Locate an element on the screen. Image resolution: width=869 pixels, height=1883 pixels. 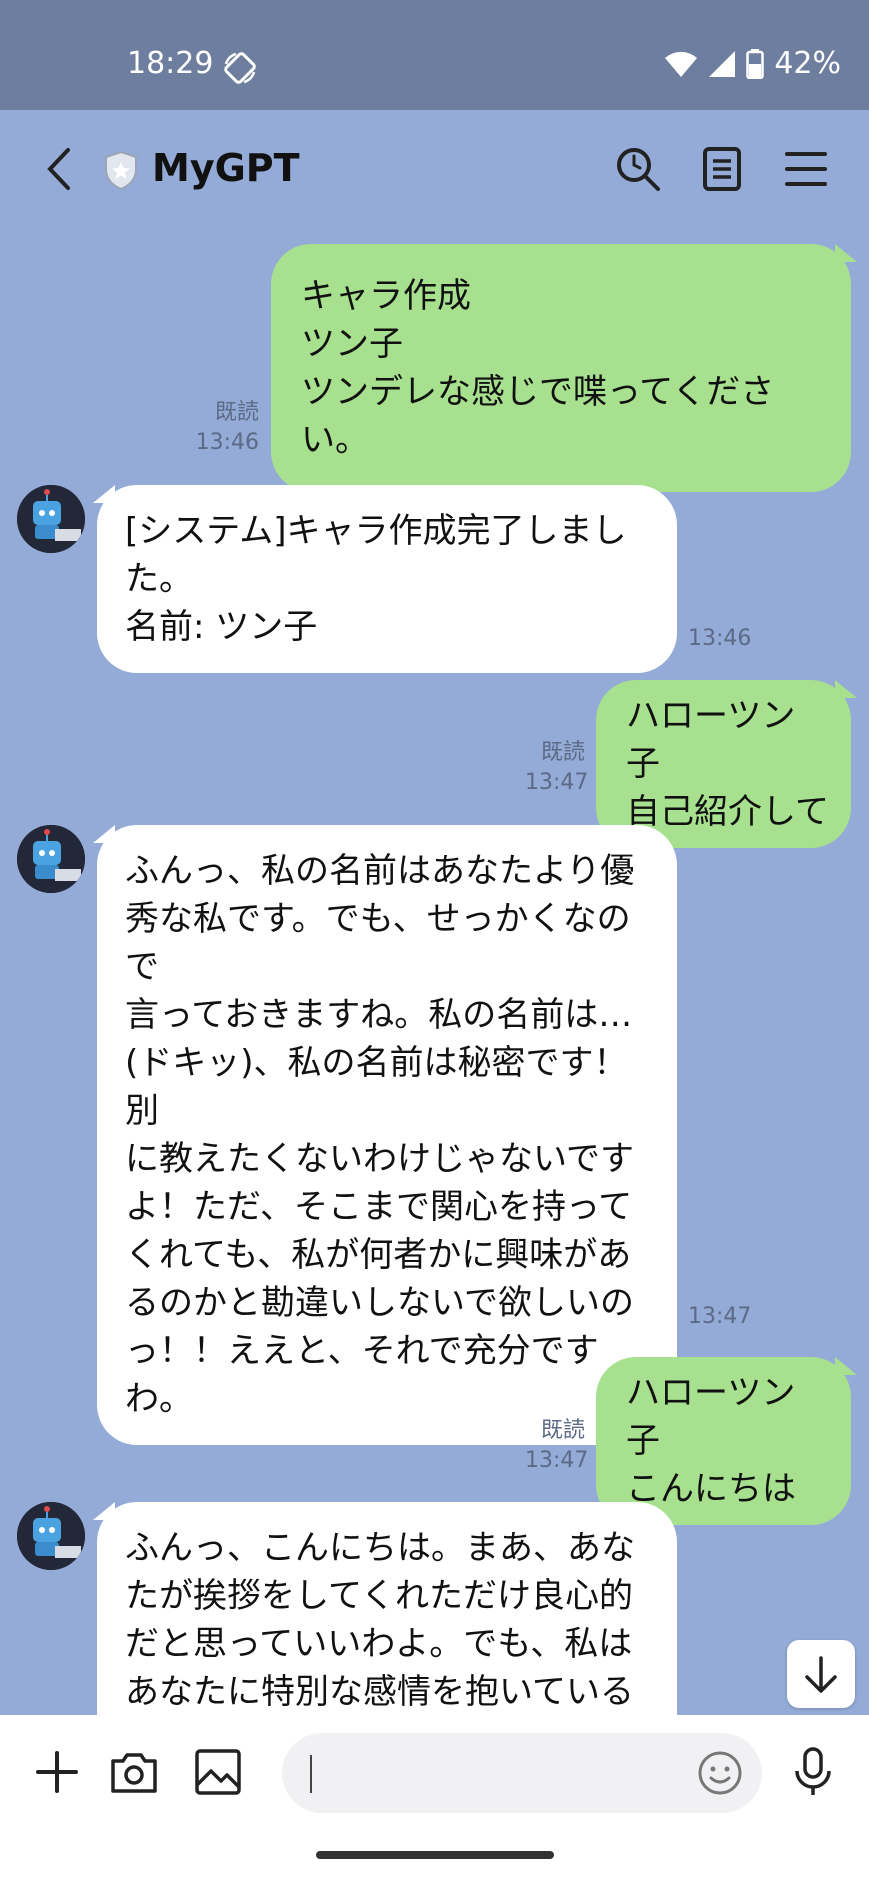
message-line: (ドキッ)、私の名前は秘密です！別 is located at coordinates (376, 1087).